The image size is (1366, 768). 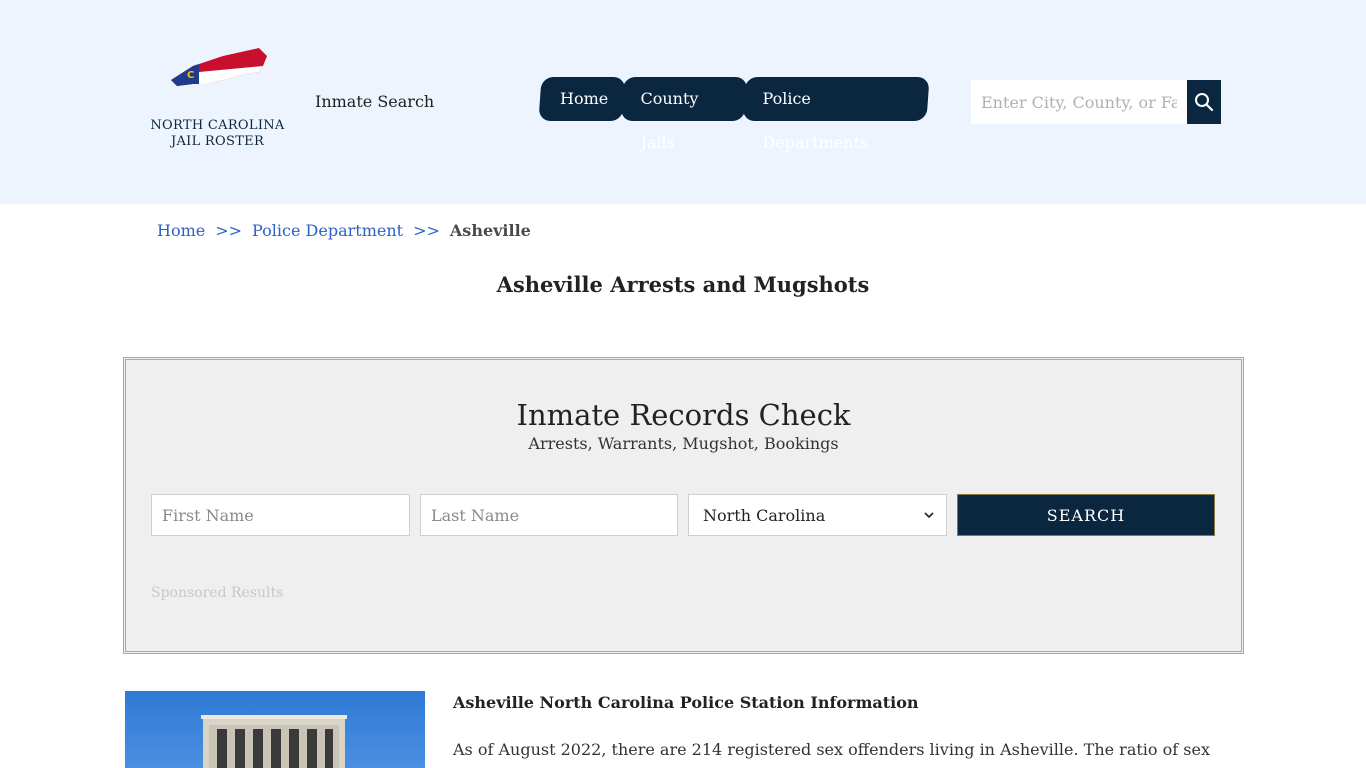 What do you see at coordinates (327, 230) in the screenshot?
I see `breadcrumb-police-department: Police Department` at bounding box center [327, 230].